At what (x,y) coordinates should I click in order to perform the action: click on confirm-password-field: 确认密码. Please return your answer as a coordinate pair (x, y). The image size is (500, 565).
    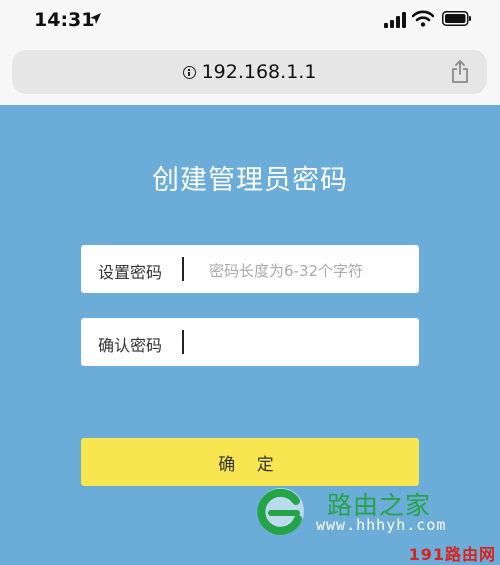
    Looking at the image, I should click on (250, 342).